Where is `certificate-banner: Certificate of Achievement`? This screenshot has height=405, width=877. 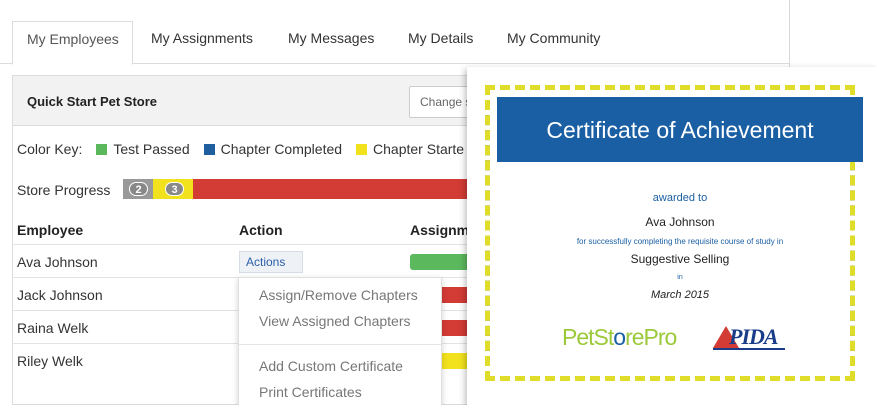
certificate-banner: Certificate of Achievement is located at coordinates (680, 129).